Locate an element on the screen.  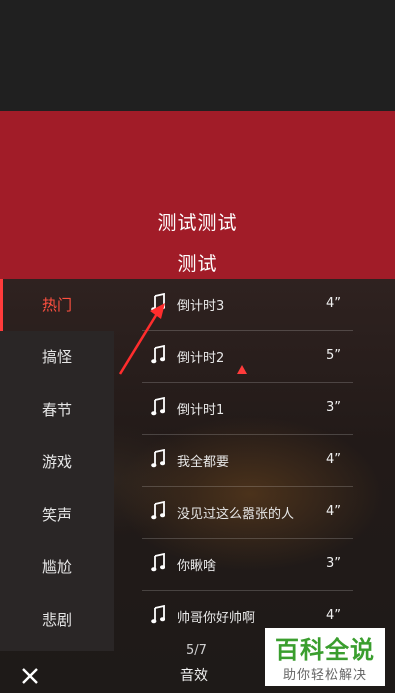
sound-item: 你瞅啥 3” is located at coordinates (247, 565).